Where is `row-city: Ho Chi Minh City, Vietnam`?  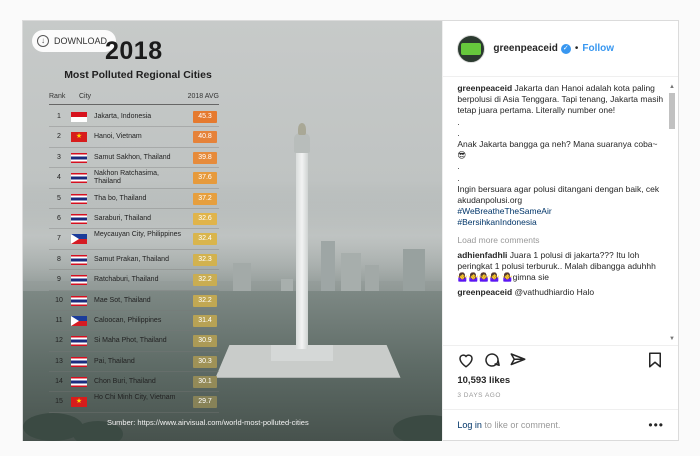 row-city: Ho Chi Minh City, Vietnam is located at coordinates (135, 398).